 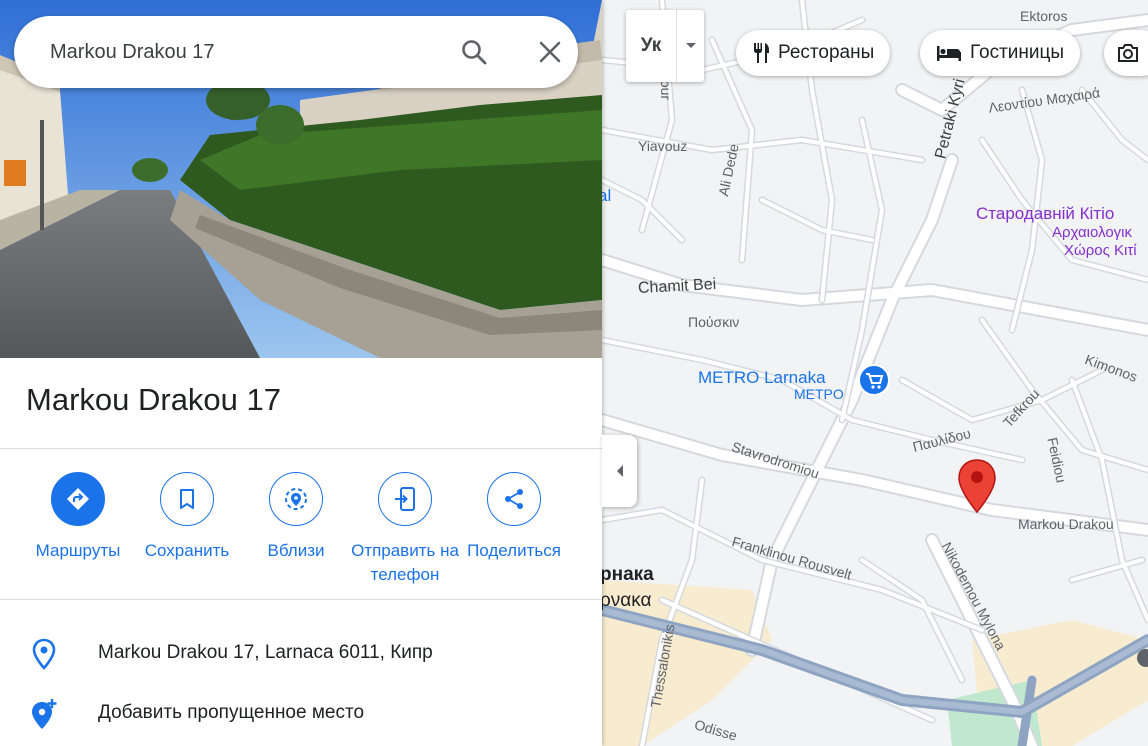 What do you see at coordinates (826, 52) in the screenshot?
I see `chip-label: Рестораны` at bounding box center [826, 52].